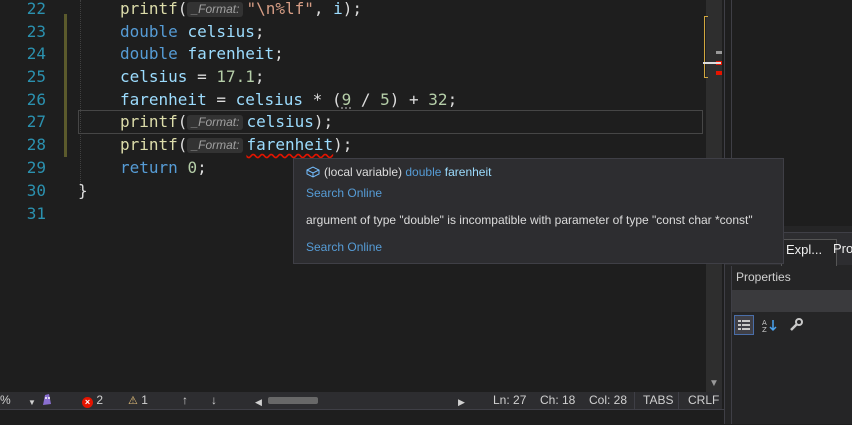 Image resolution: width=852 pixels, height=425 pixels. Describe the element at coordinates (280, 9) in the screenshot. I see `string-literal: "\n%lf"` at that location.